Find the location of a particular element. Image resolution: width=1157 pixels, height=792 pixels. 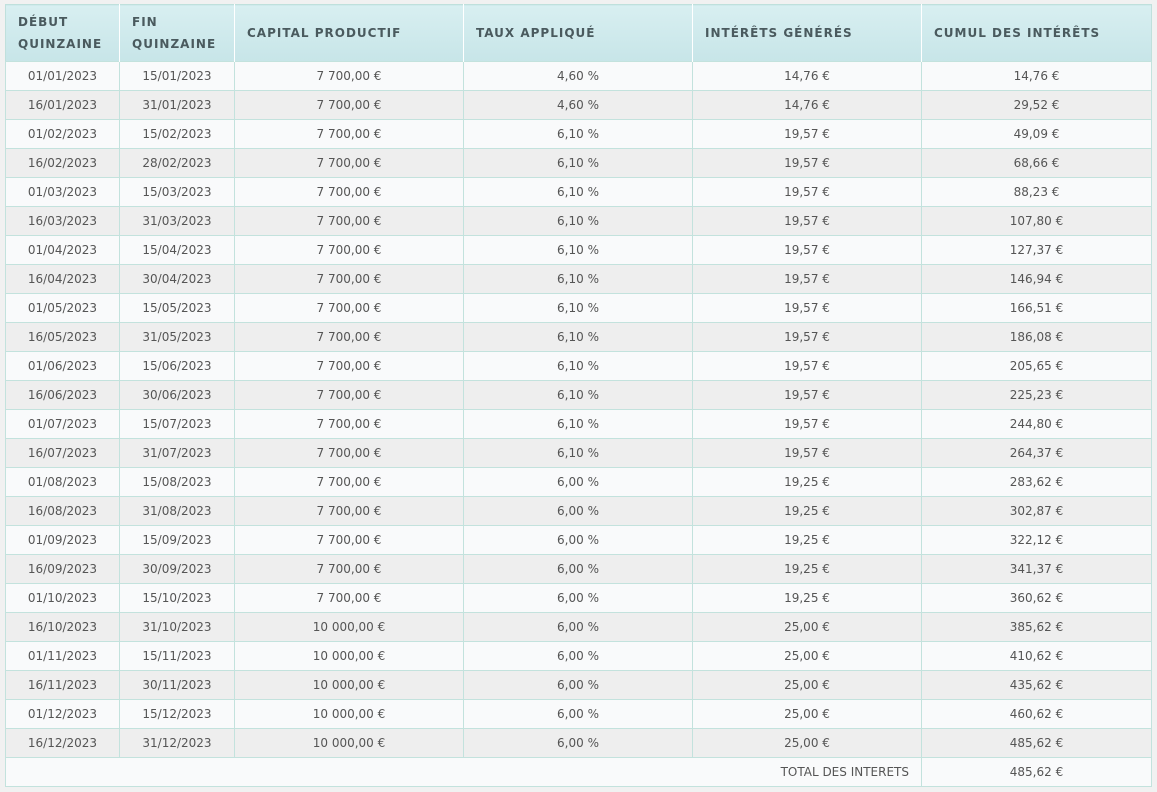

cell-debut: 01/12/2023 is located at coordinates (62, 714).